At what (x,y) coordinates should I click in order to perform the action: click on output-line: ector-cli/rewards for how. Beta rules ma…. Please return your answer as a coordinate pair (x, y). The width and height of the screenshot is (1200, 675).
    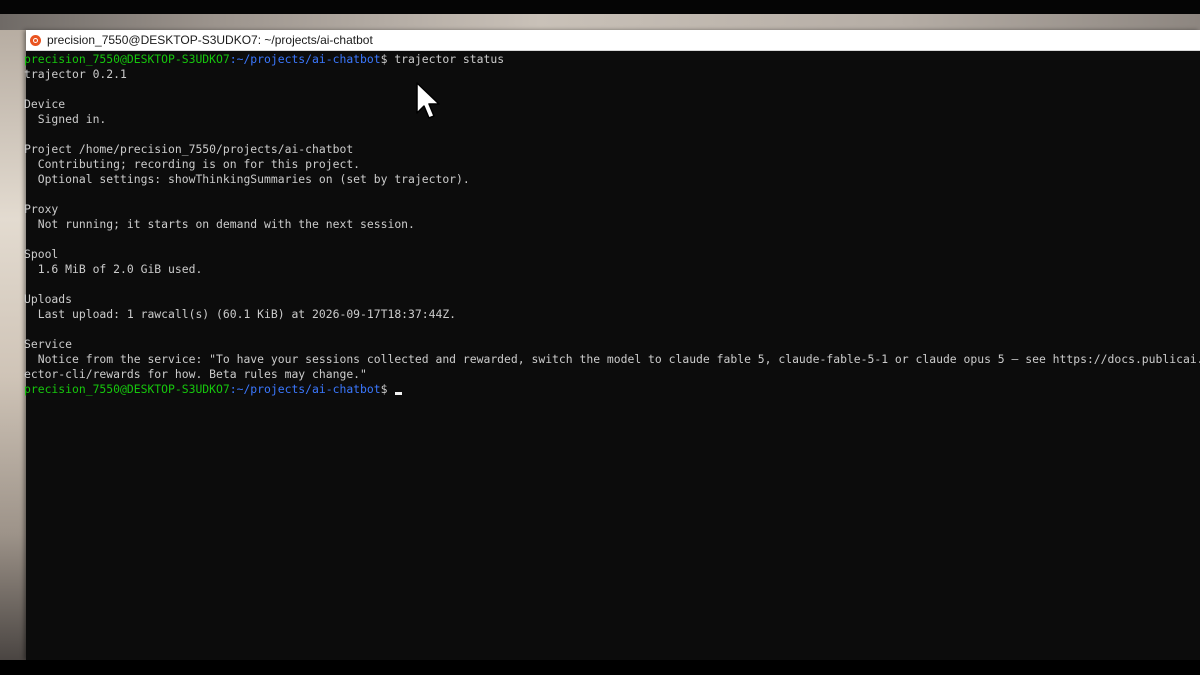
    Looking at the image, I should click on (195, 374).